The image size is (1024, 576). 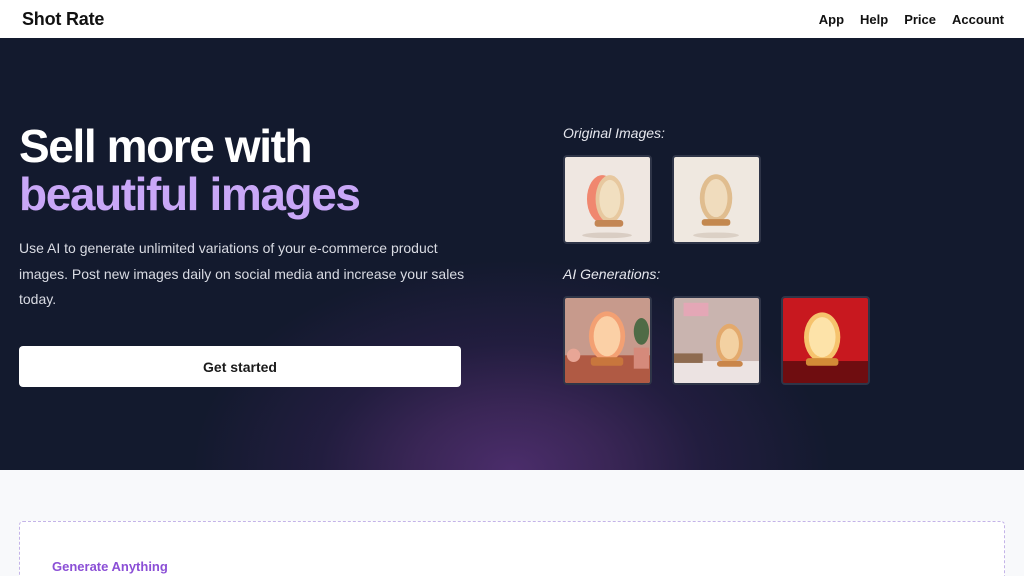 I want to click on ai-generations-label: AI Generations:, so click(x=612, y=274).